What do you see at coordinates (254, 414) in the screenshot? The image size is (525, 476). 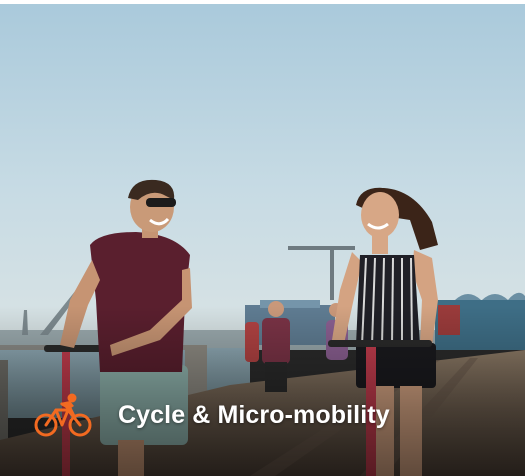 I see `card-title: Cycle & Micro-mobility` at bounding box center [254, 414].